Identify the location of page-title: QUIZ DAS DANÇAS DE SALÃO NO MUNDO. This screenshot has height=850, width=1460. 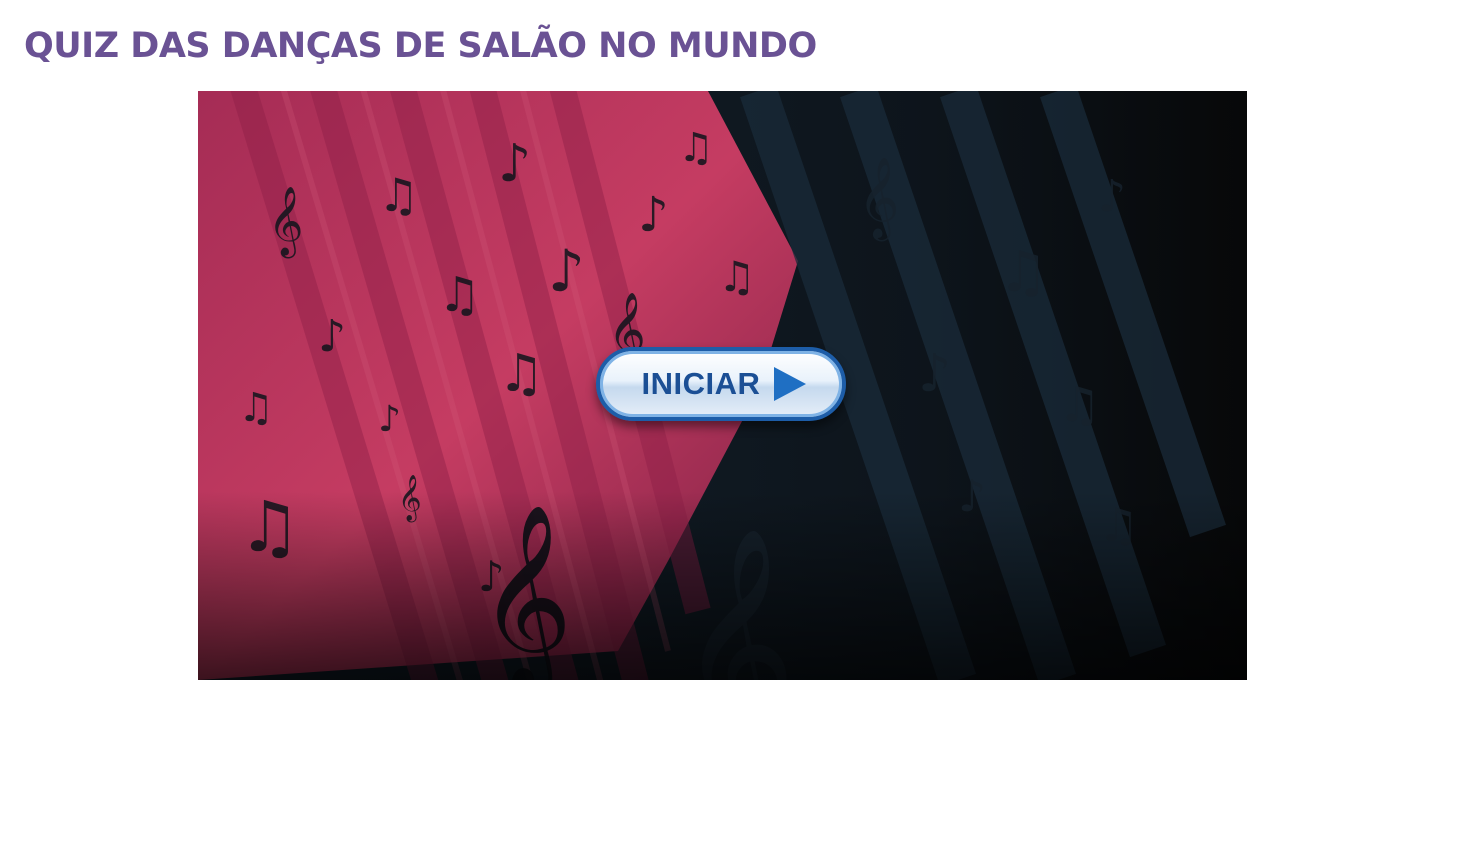
(420, 46).